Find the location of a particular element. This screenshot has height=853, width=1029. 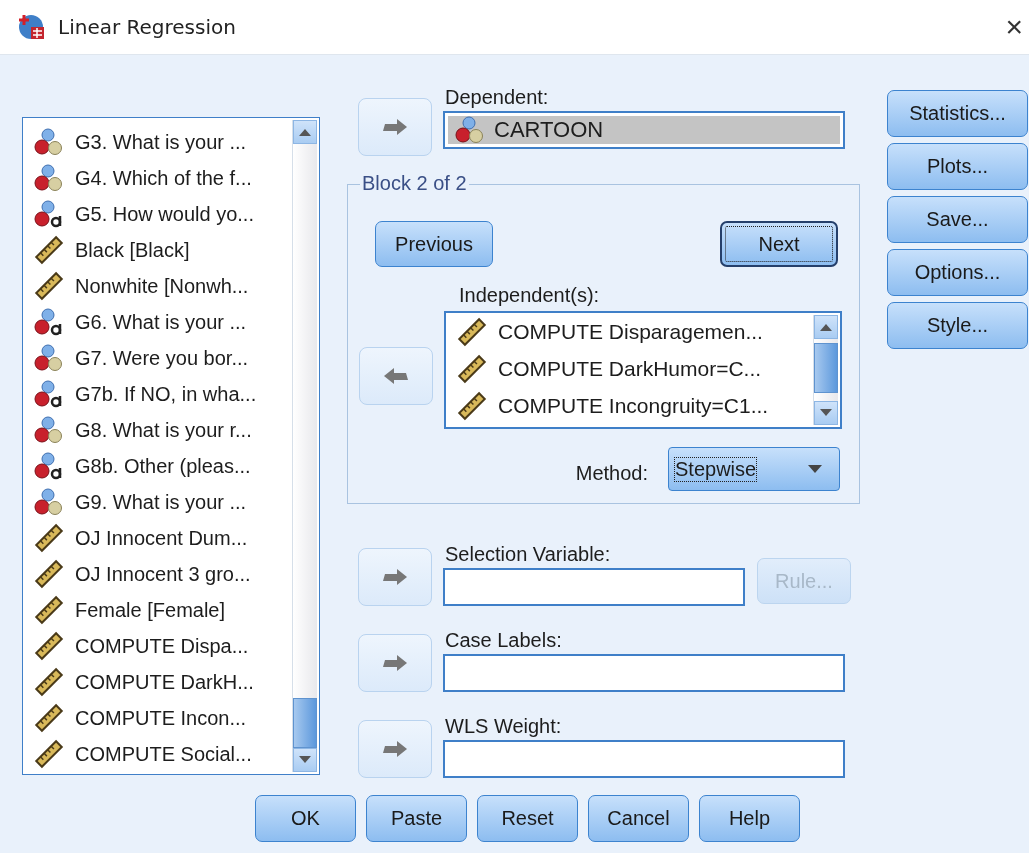

dialog-button: OK is located at coordinates (305, 818).